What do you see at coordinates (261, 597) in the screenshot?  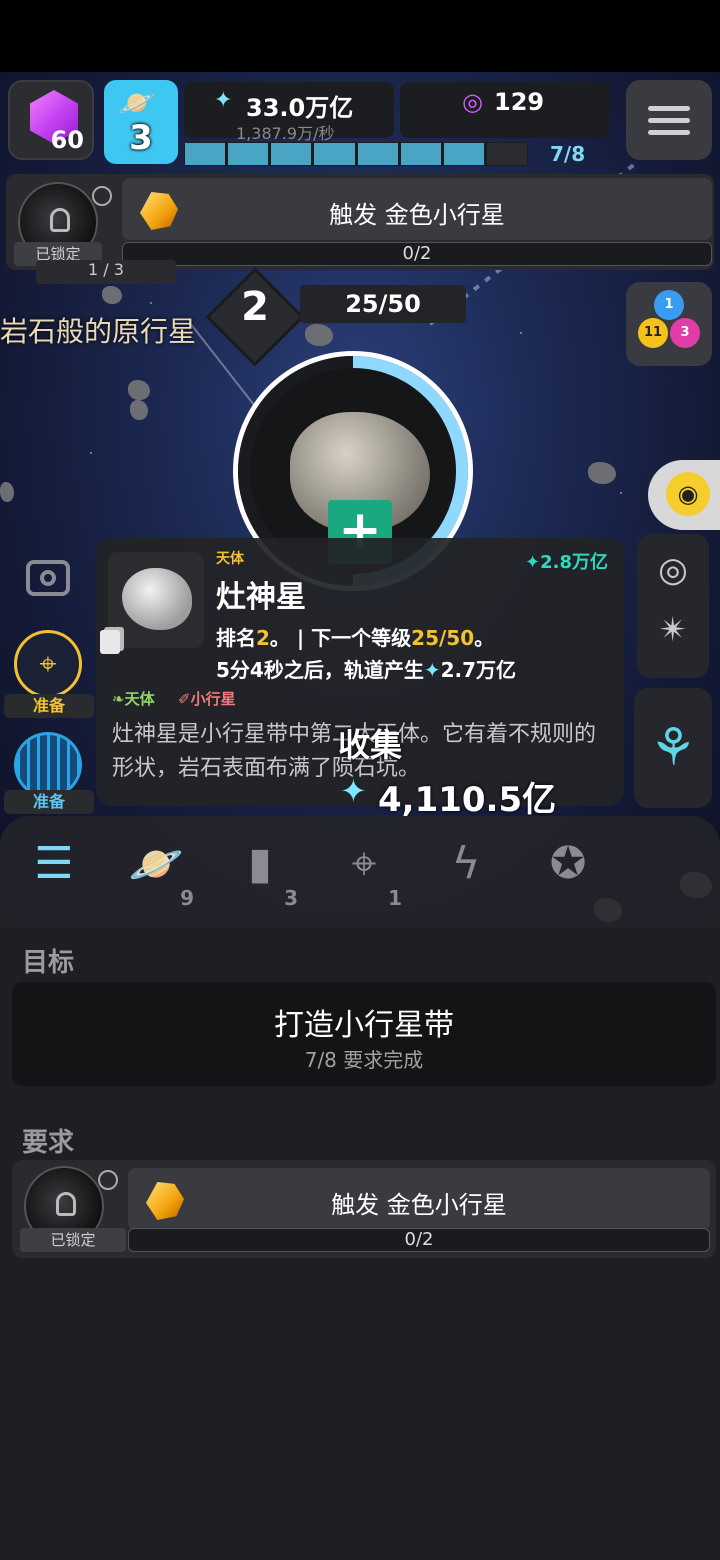 I see `body-name: 灶神星` at bounding box center [261, 597].